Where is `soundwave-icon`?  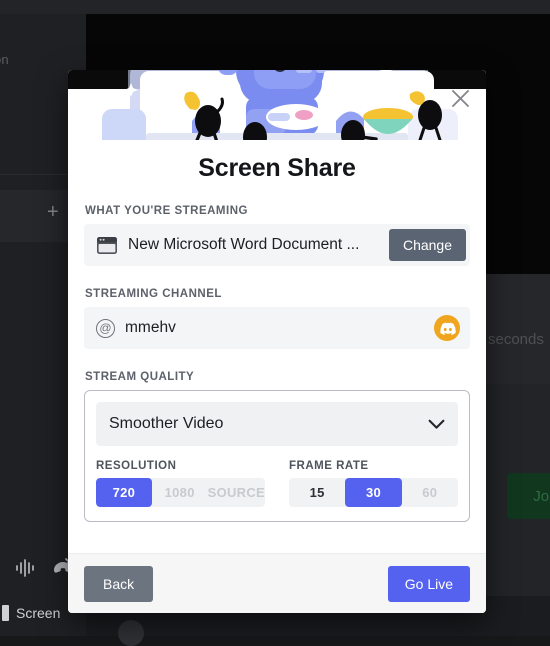
soundwave-icon is located at coordinates (25, 570).